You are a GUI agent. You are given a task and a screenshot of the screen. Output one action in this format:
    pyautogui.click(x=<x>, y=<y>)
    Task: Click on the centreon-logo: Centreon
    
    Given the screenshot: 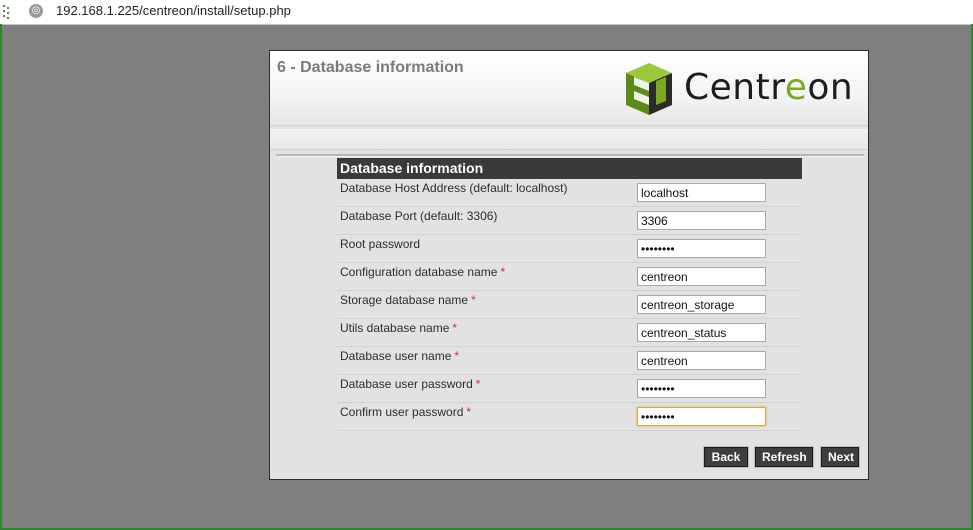 What is the action you would take?
    pyautogui.click(x=738, y=89)
    